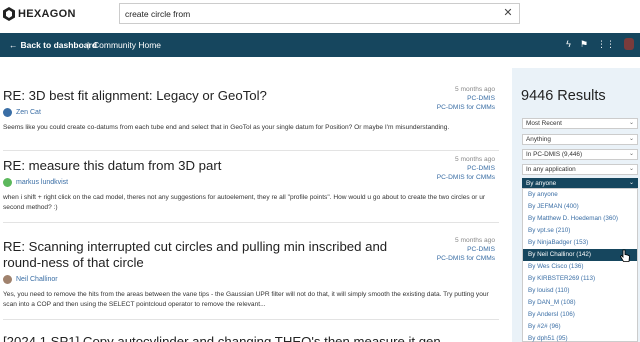 This screenshot has width=640, height=342. I want to click on top-header: HEXAGON ✕, so click(320, 16).